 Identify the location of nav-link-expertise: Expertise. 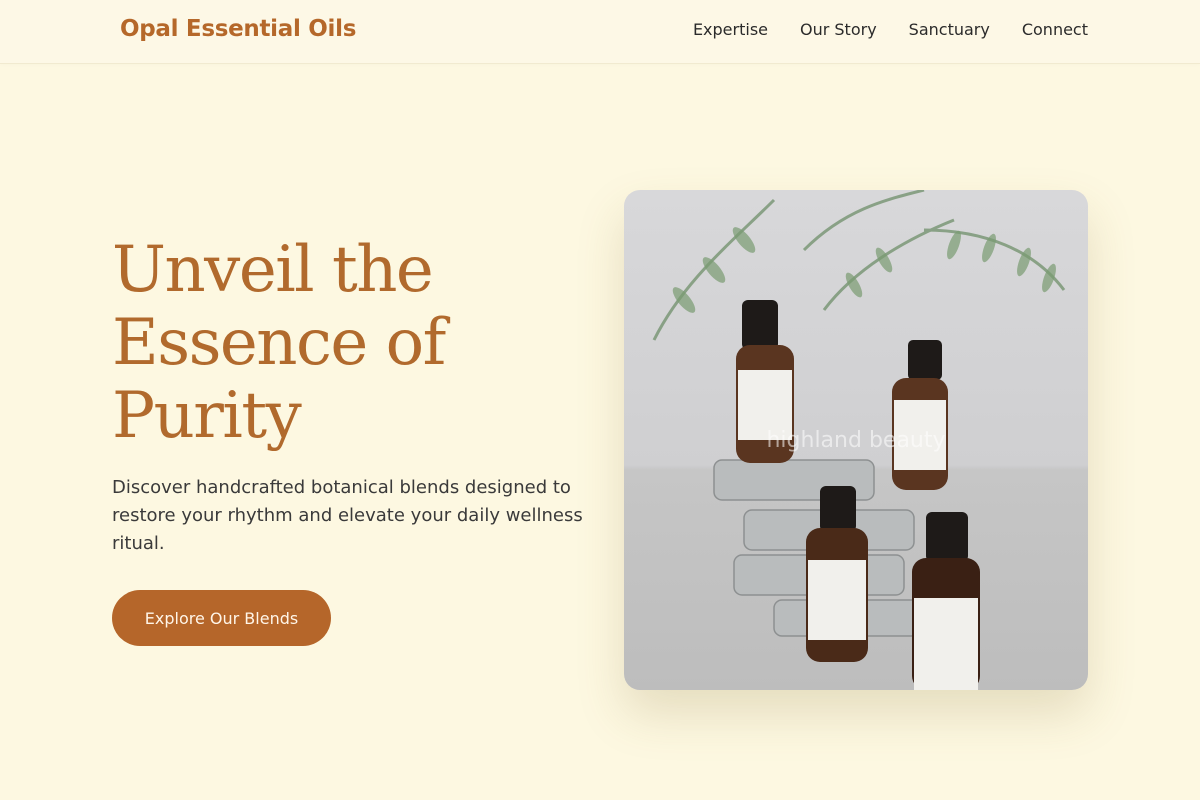
(730, 29).